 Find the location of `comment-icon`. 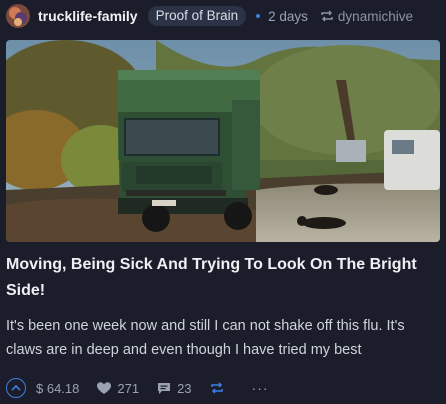

comment-icon is located at coordinates (164, 388).